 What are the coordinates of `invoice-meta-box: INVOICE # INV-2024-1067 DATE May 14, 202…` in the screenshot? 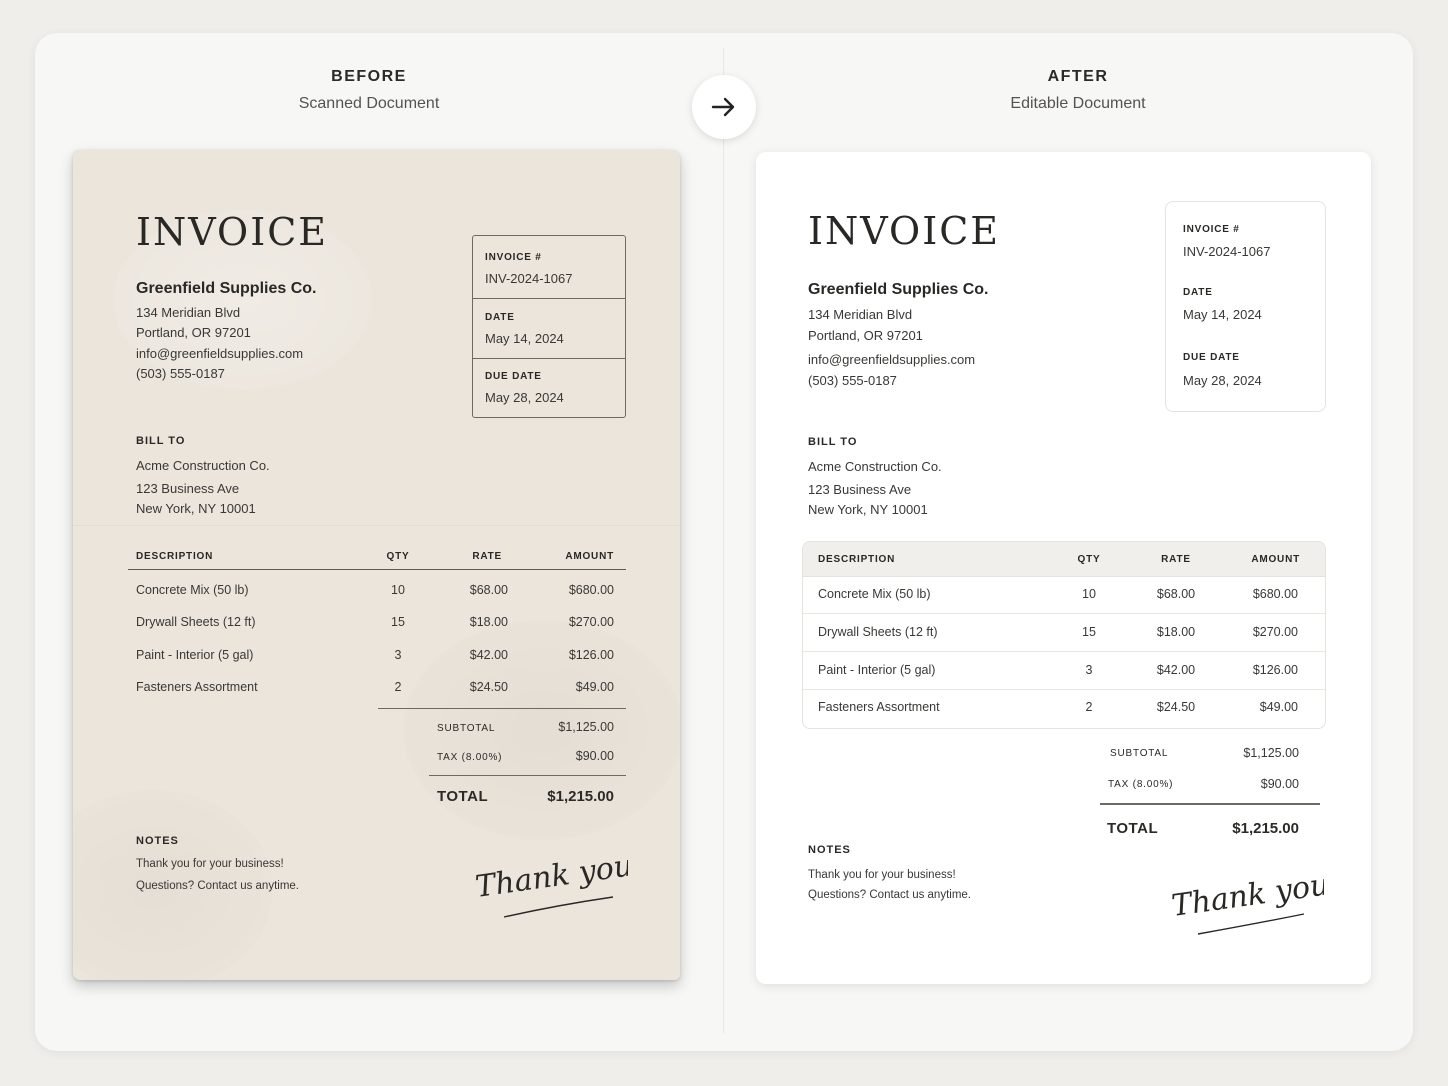 It's located at (1245, 306).